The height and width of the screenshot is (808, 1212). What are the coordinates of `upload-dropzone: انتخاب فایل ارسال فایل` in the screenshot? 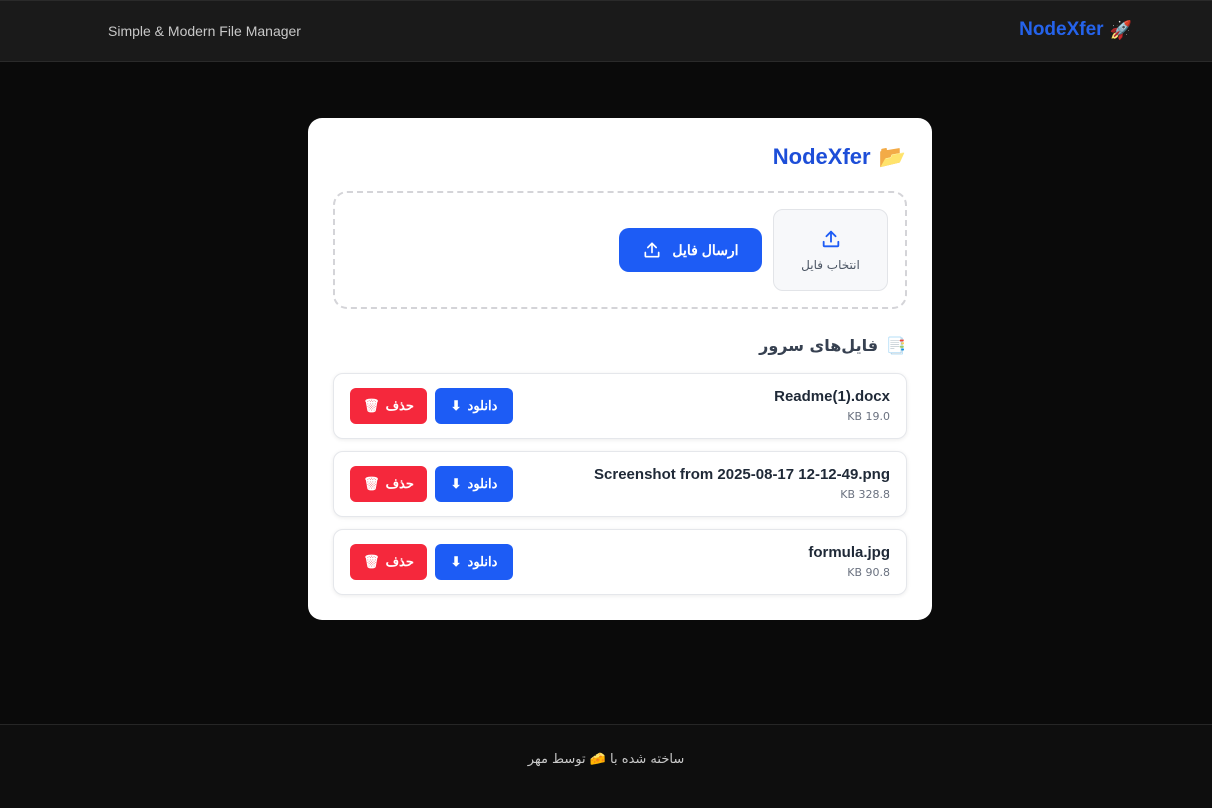 It's located at (620, 250).